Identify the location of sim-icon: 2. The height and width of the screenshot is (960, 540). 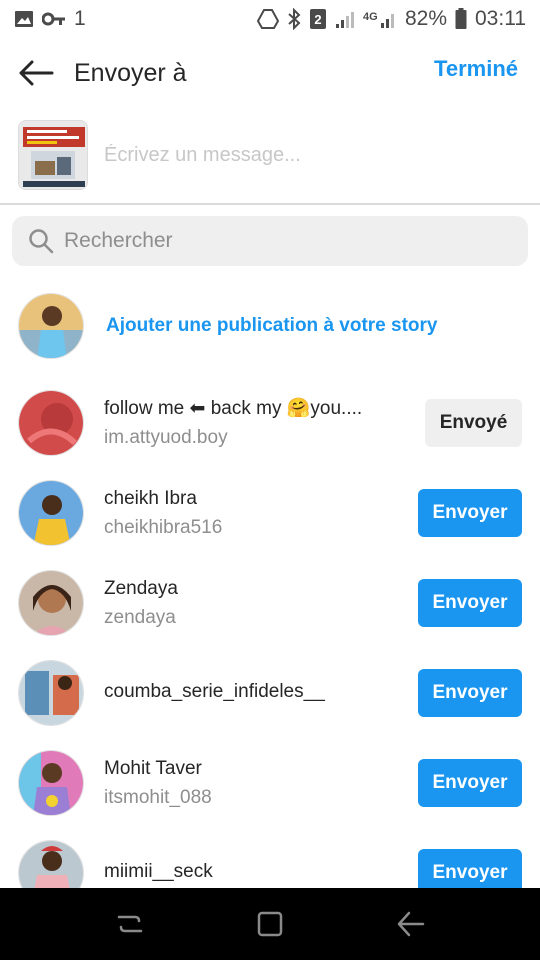
(318, 19).